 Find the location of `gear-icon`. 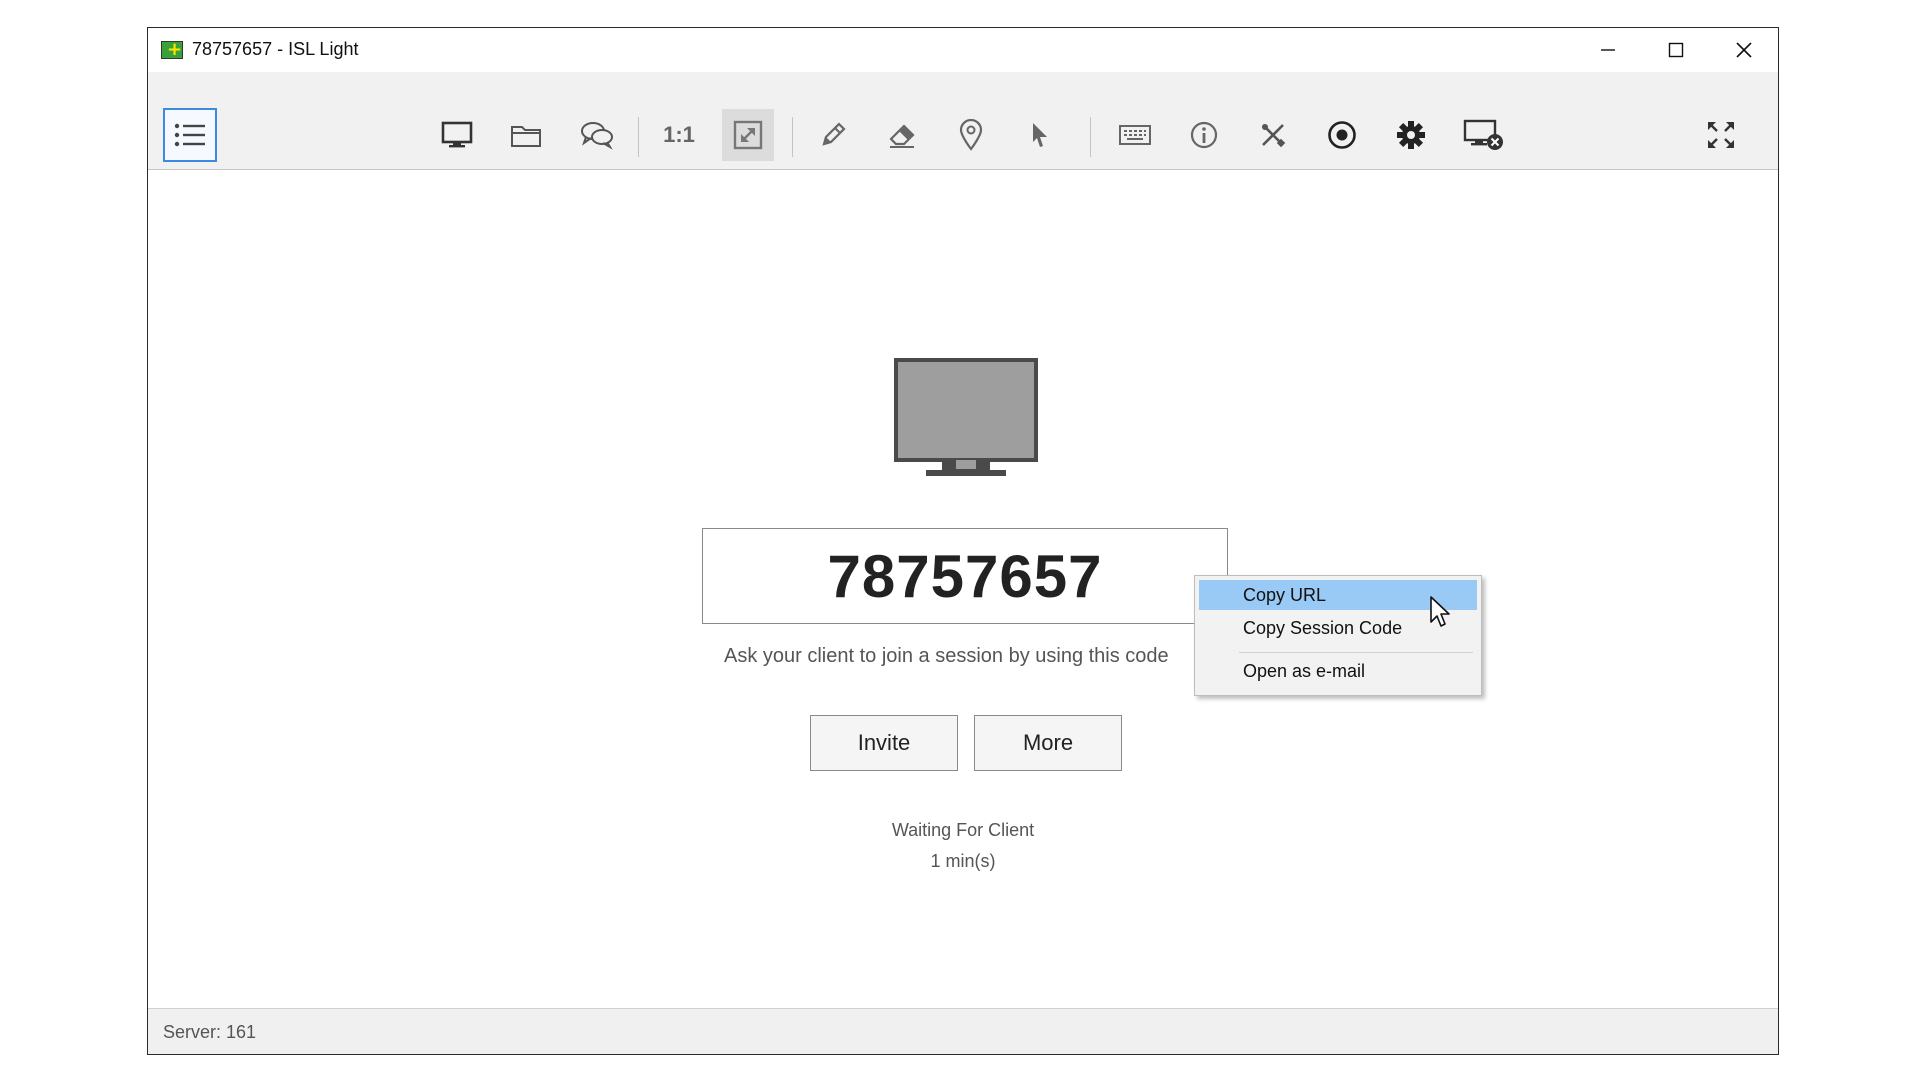

gear-icon is located at coordinates (1411, 135).